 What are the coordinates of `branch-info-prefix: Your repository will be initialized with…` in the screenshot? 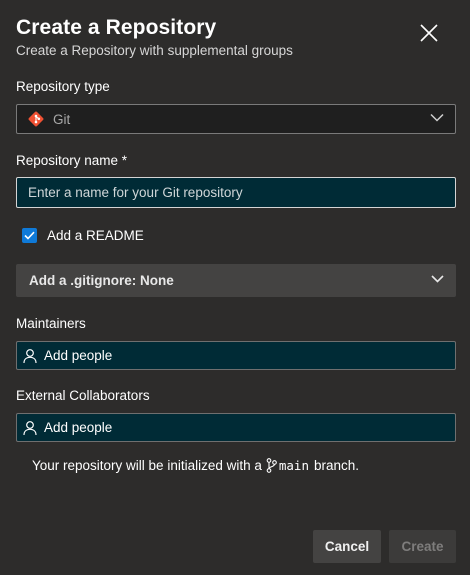 It's located at (147, 465).